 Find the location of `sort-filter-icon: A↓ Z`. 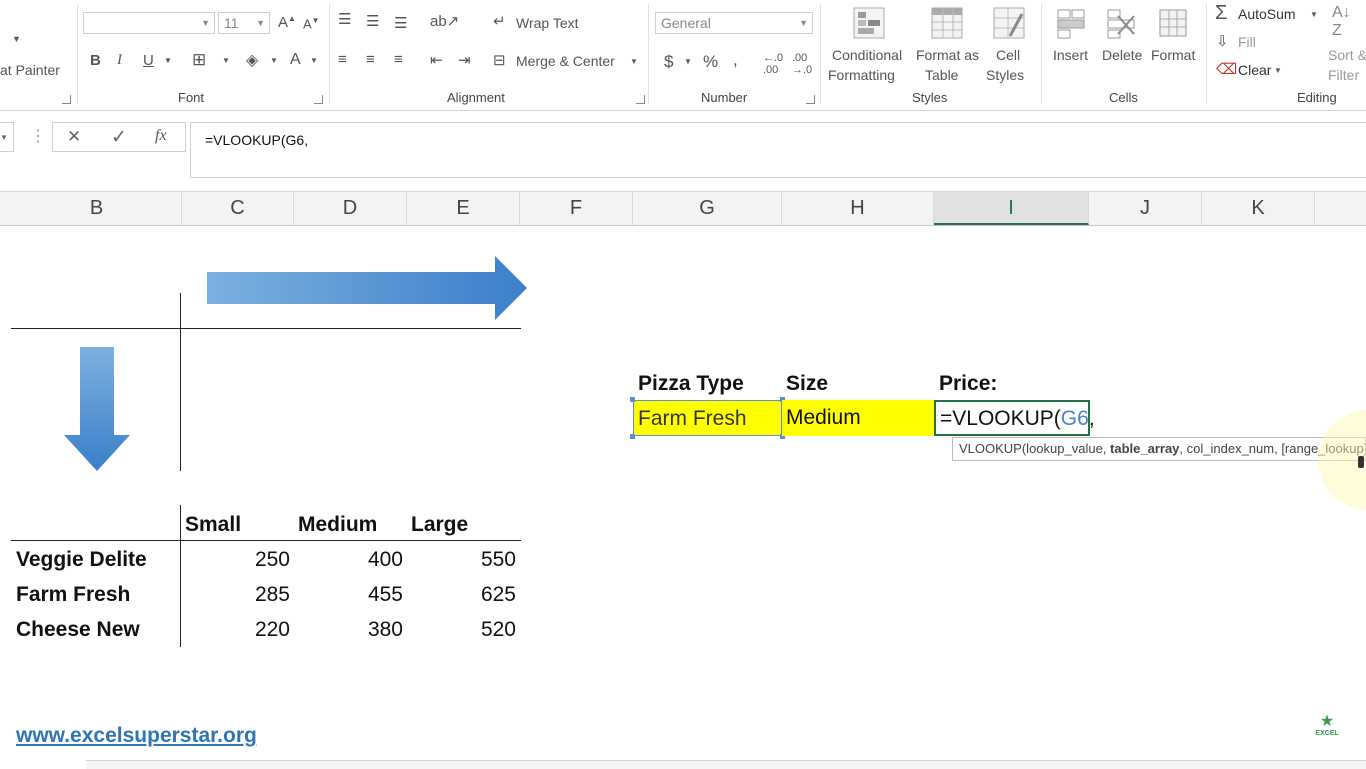

sort-filter-icon: A↓ Z is located at coordinates (1341, 22).